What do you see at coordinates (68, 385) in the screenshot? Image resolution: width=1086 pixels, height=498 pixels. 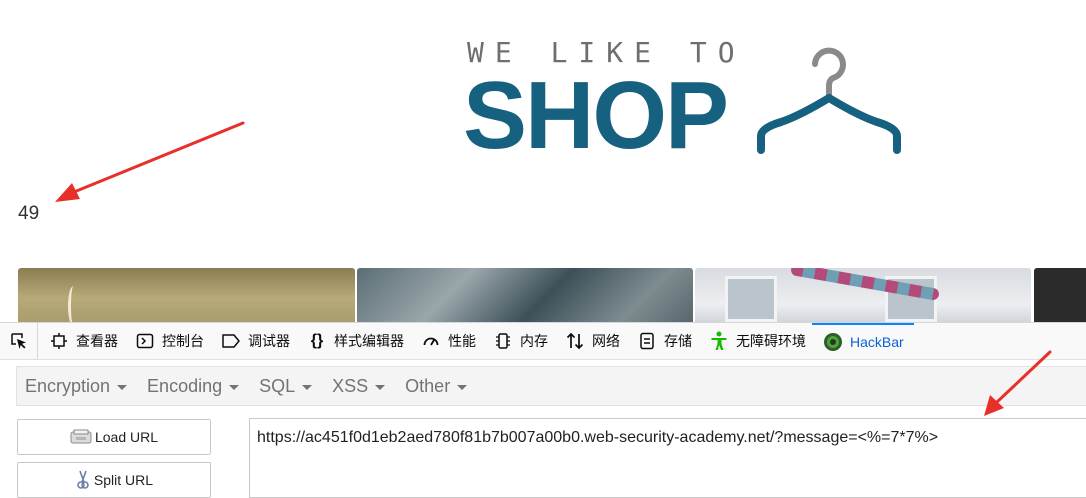 I see `menu-label: Encryption` at bounding box center [68, 385].